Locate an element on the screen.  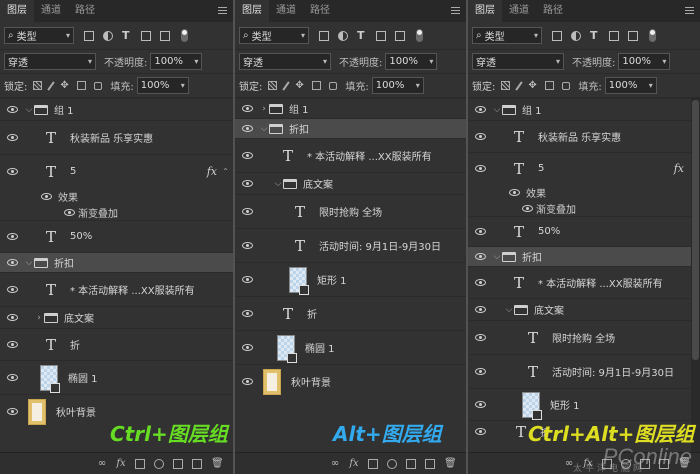
lock-artboard-icon is located at coordinates (82, 85).